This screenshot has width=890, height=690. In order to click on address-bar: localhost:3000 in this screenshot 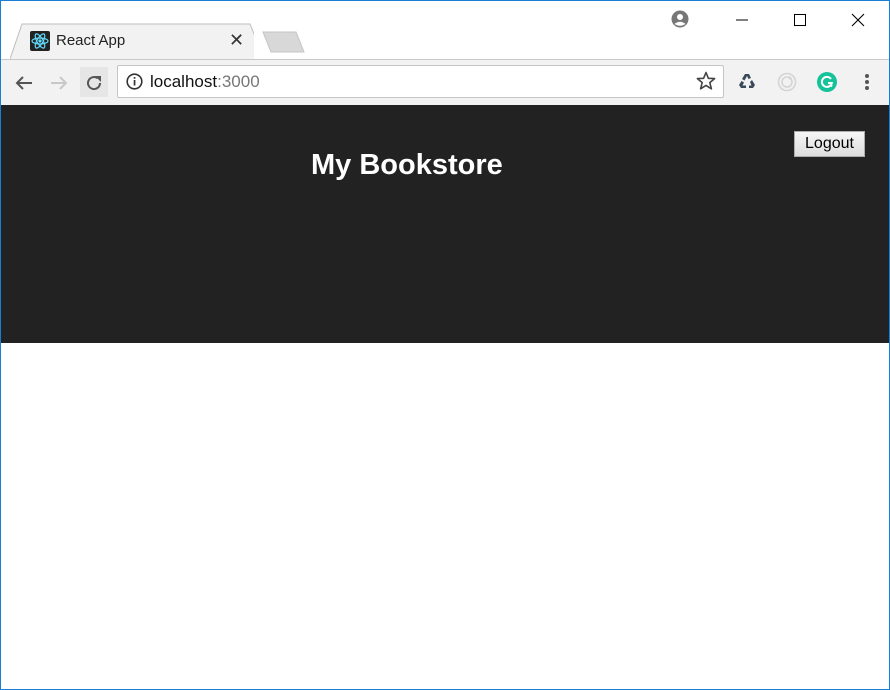, I will do `click(420, 81)`.